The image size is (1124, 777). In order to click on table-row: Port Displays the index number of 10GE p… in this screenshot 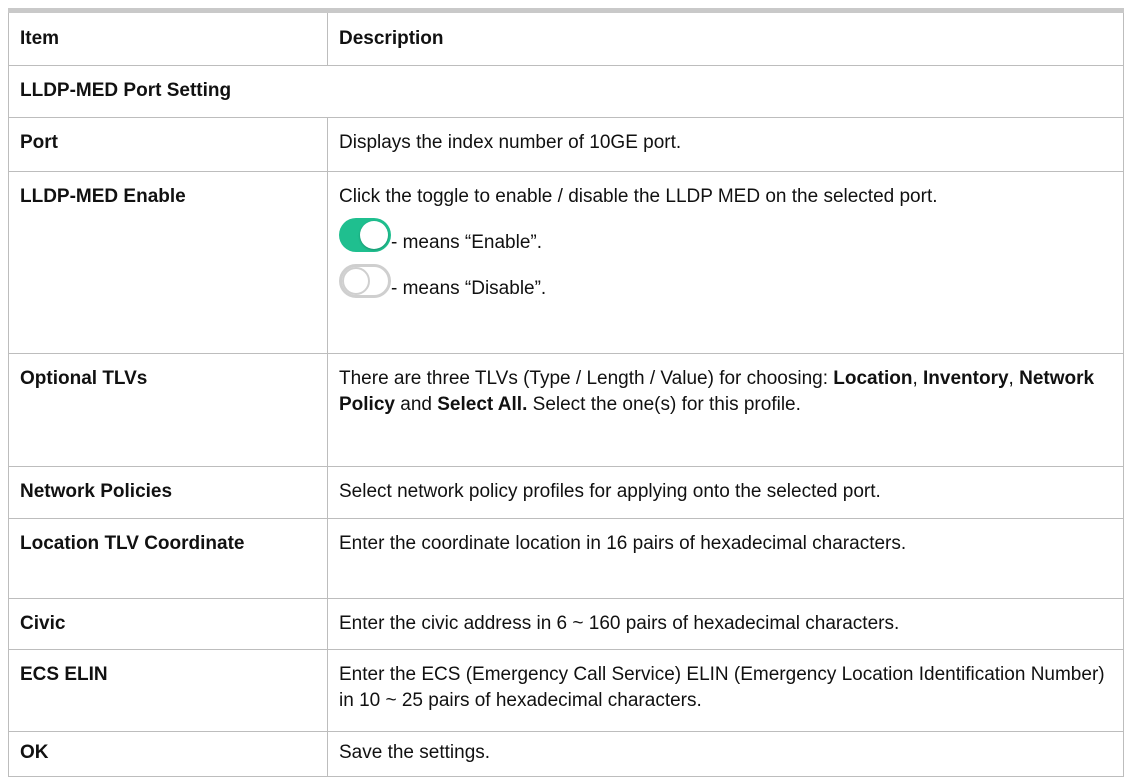, I will do `click(566, 144)`.